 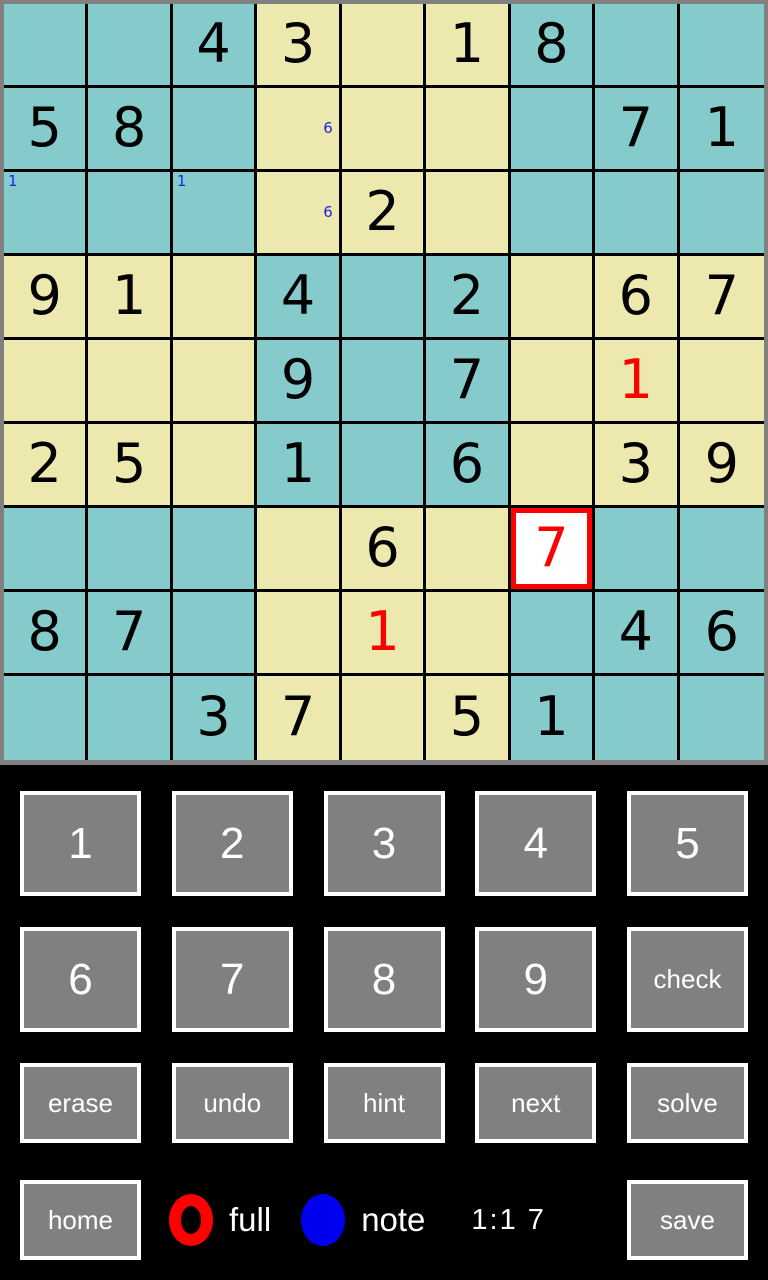 I want to click on grid-cell-r7c3, so click(x=215, y=550).